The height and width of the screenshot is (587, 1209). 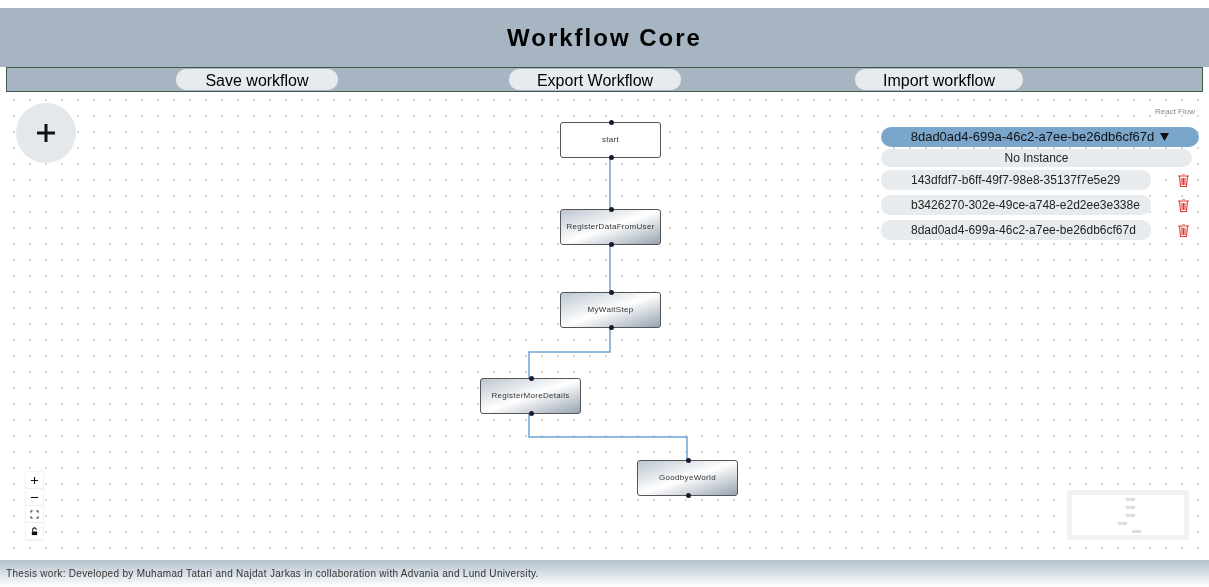 What do you see at coordinates (610, 140) in the screenshot?
I see `flow-node: start` at bounding box center [610, 140].